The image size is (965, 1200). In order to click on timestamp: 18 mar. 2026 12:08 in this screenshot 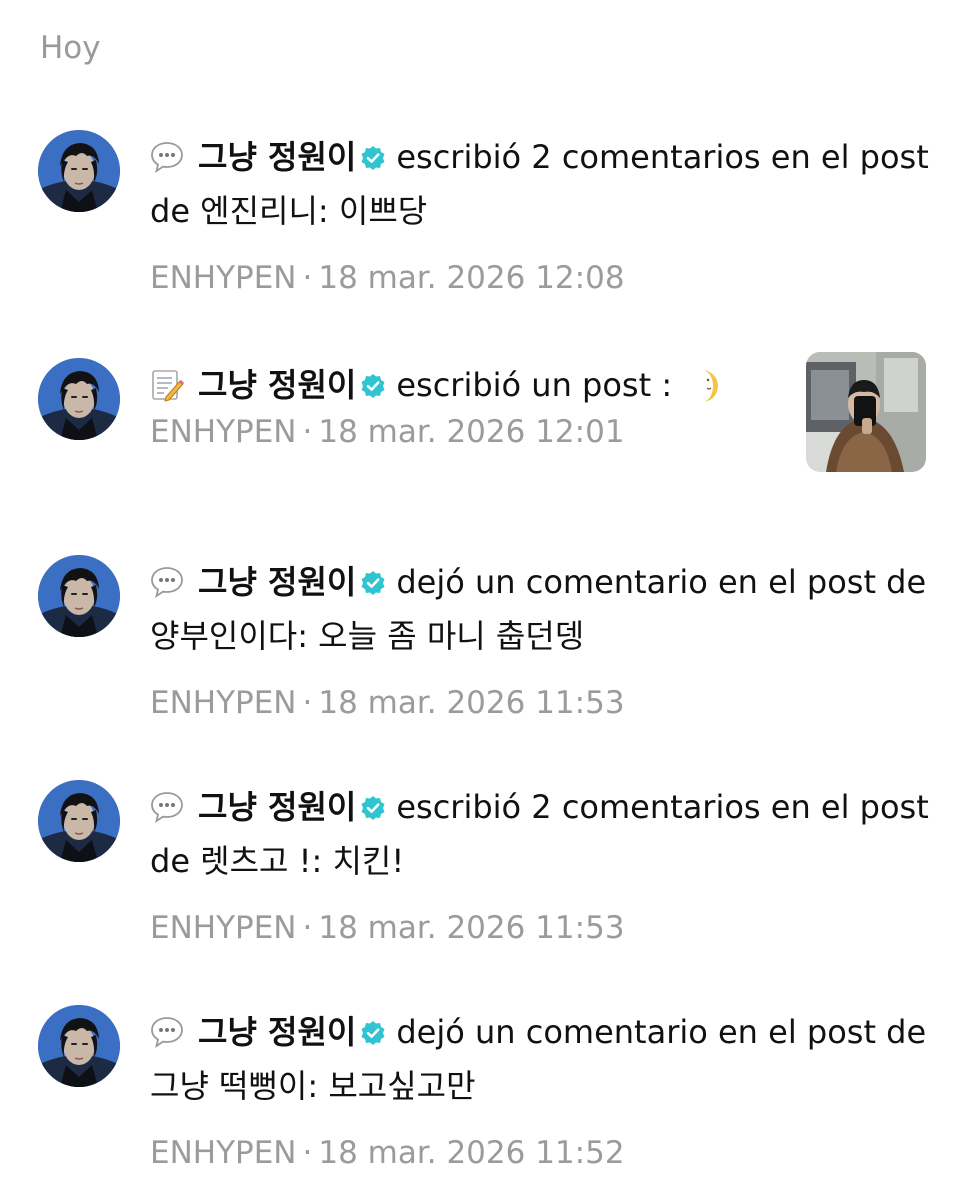, I will do `click(471, 278)`.